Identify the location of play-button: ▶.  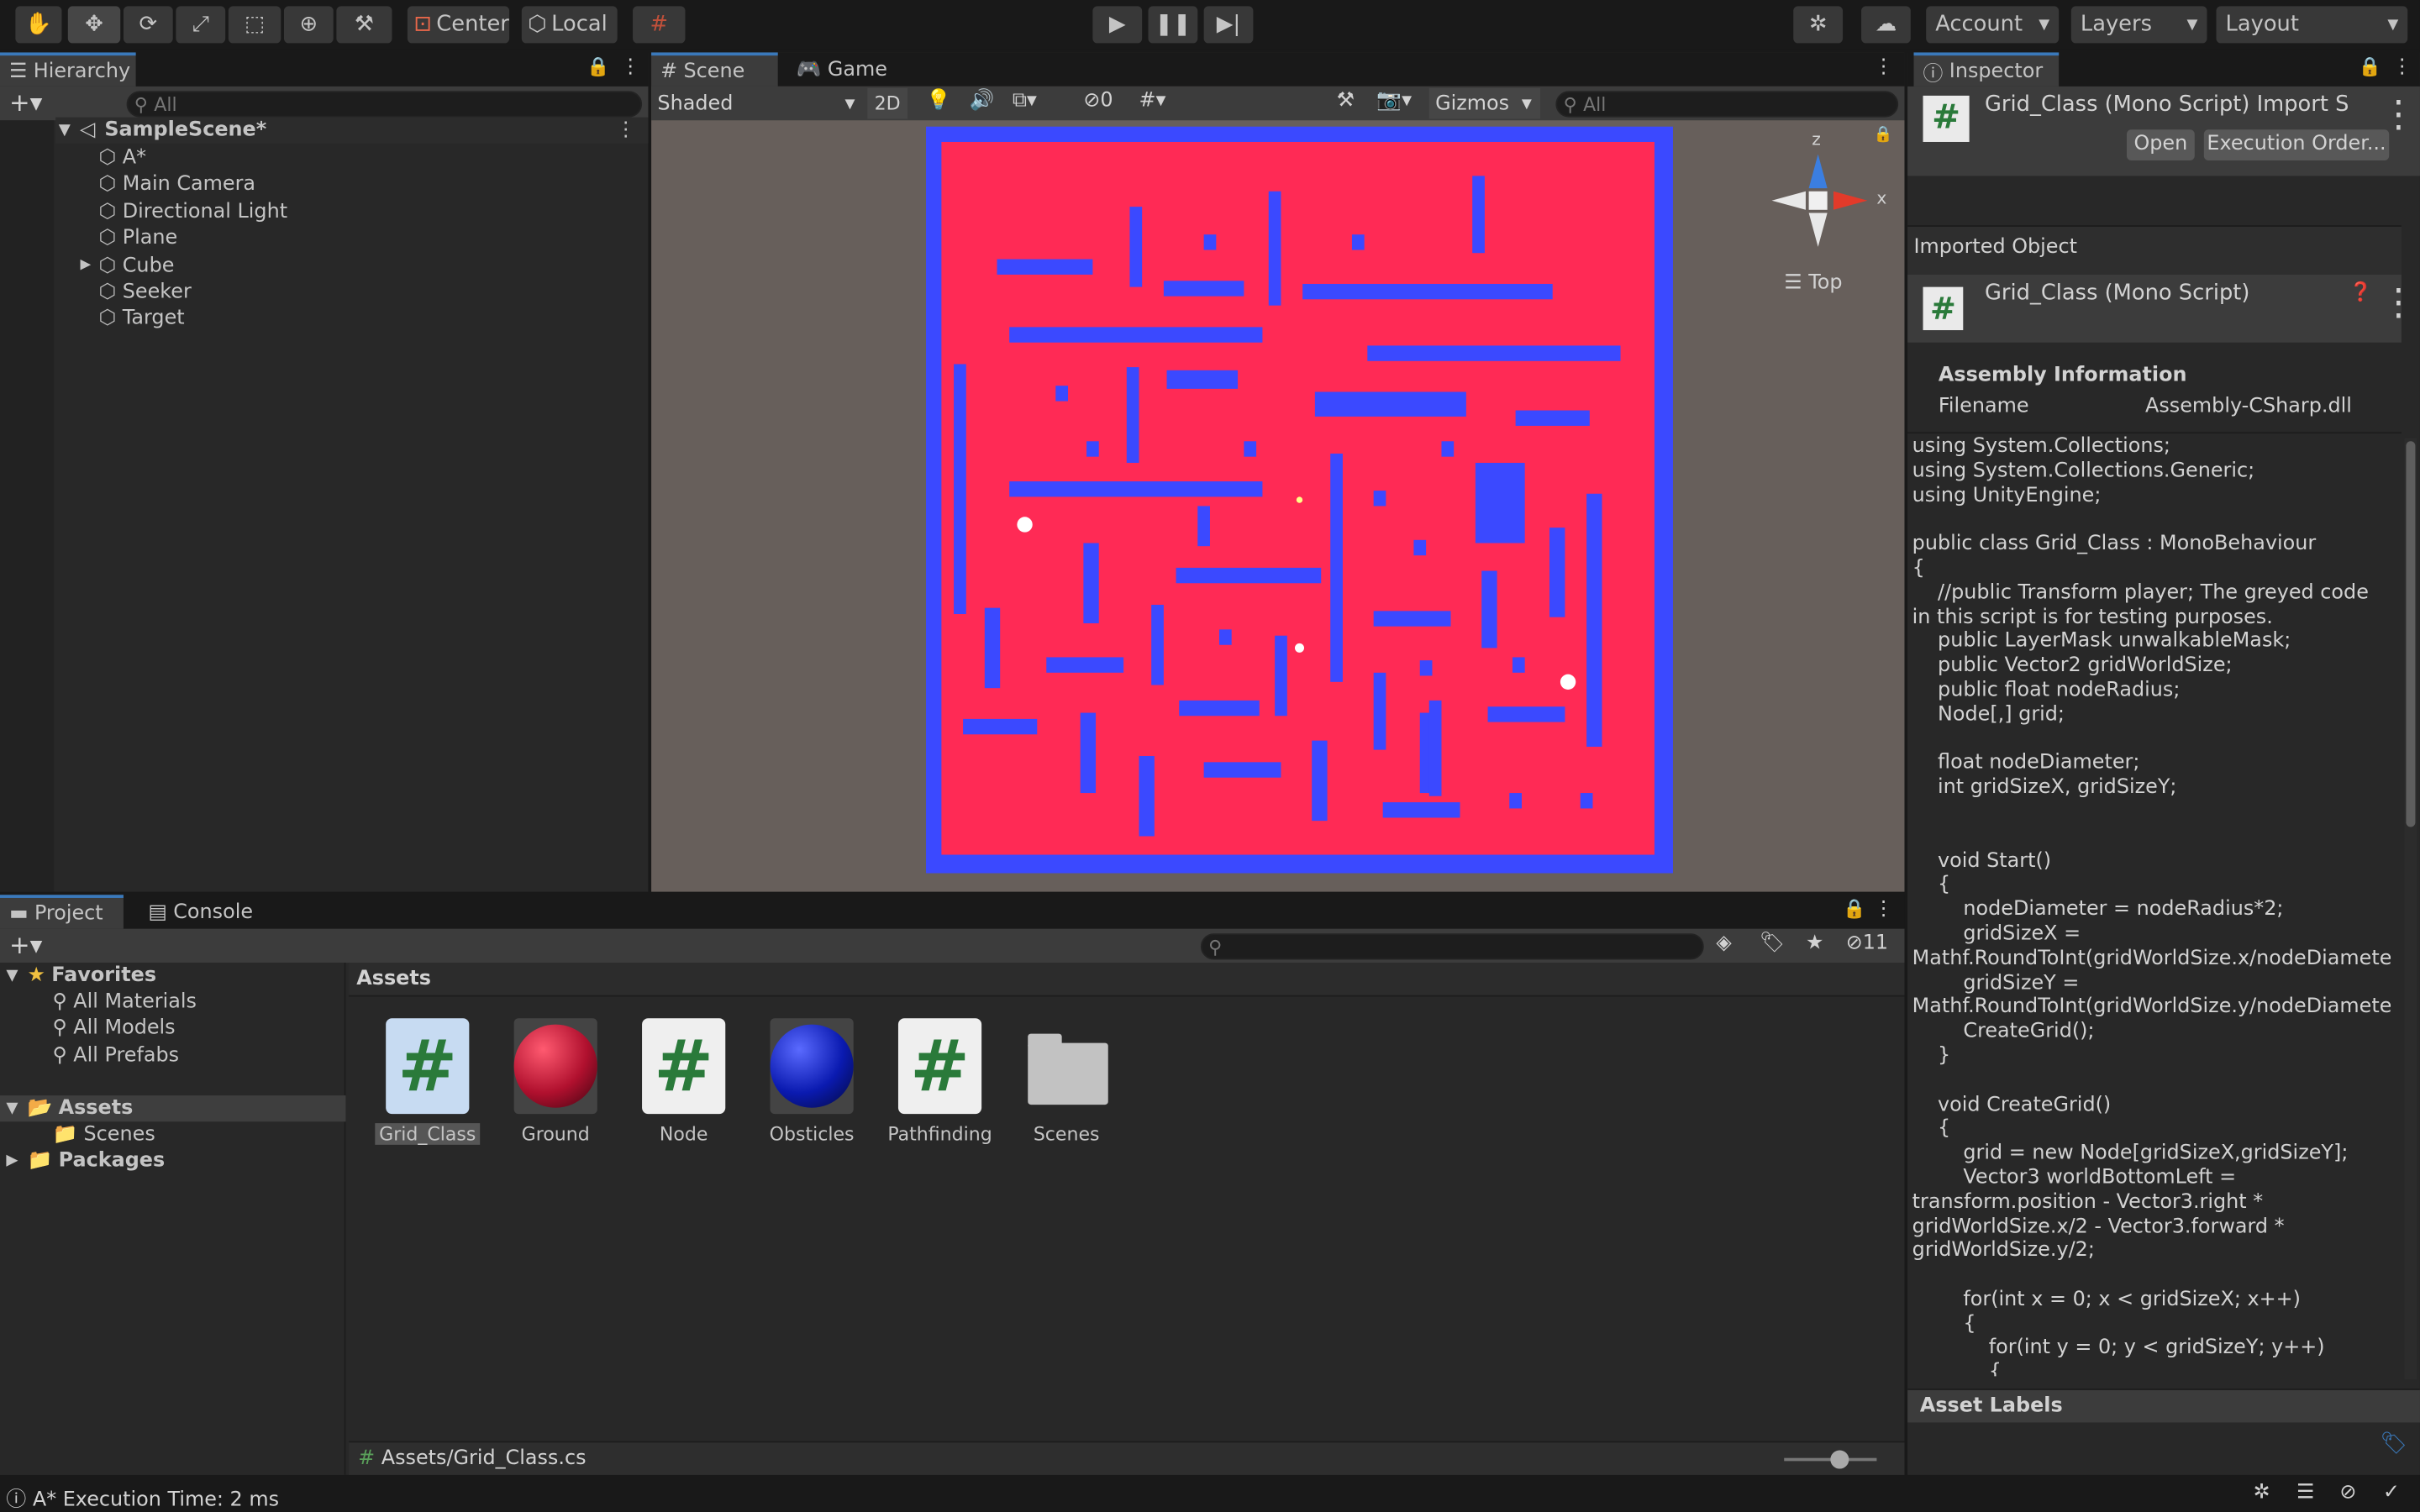
(1117, 25).